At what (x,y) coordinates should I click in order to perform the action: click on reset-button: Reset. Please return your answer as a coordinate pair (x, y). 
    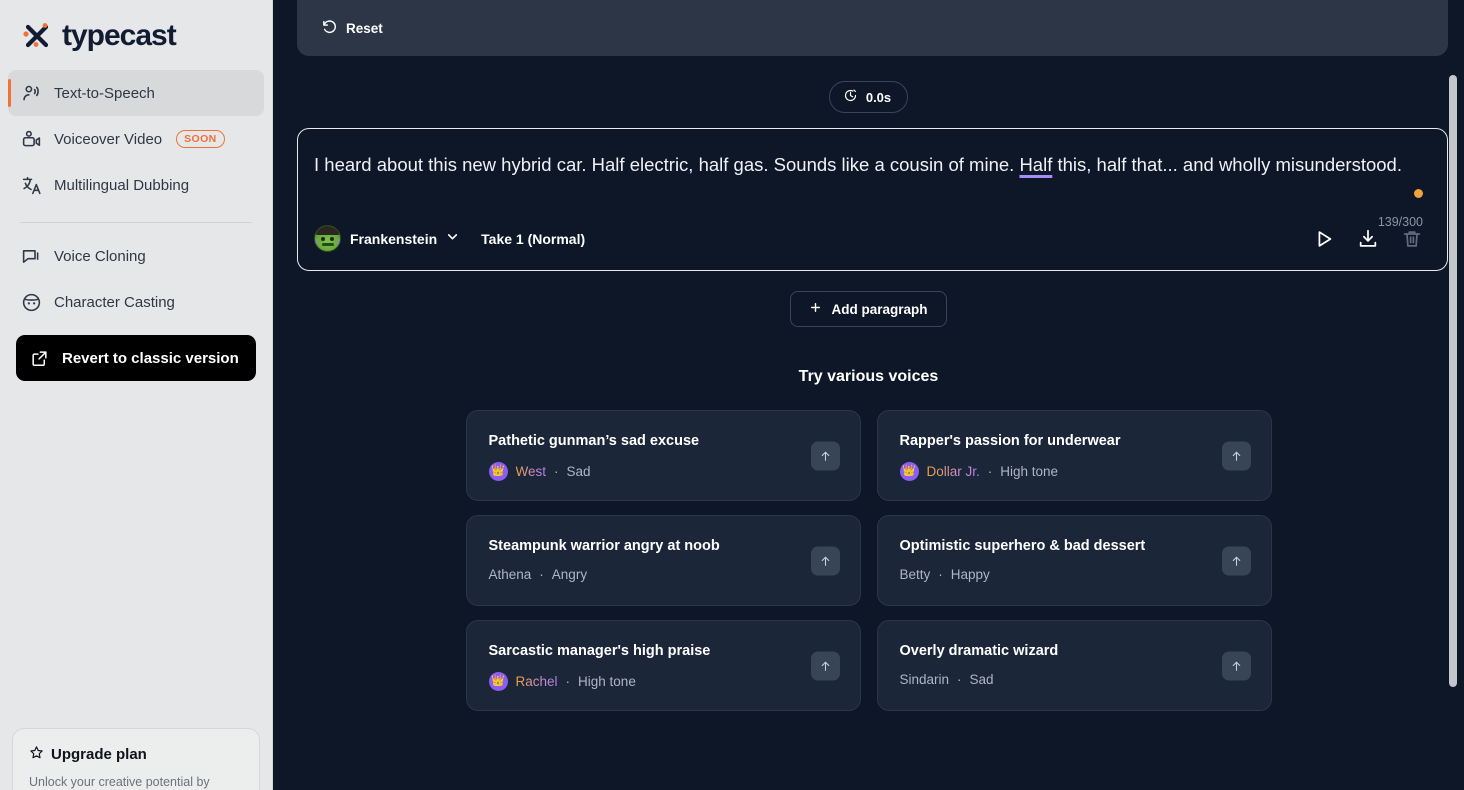
    Looking at the image, I should click on (352, 28).